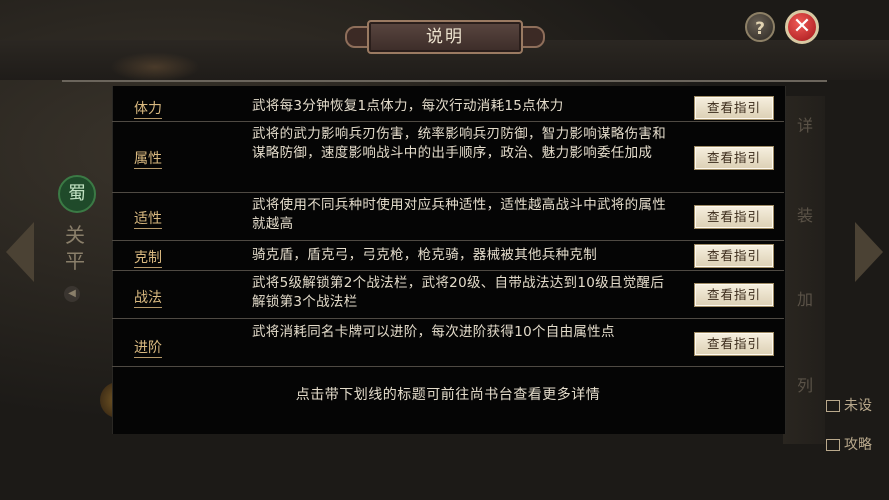 The height and width of the screenshot is (500, 889). Describe the element at coordinates (408, 106) in the screenshot. I see `row-description-stamina: 武将每3分钟恢复1点体力，每次行动消耗15点体力` at that location.